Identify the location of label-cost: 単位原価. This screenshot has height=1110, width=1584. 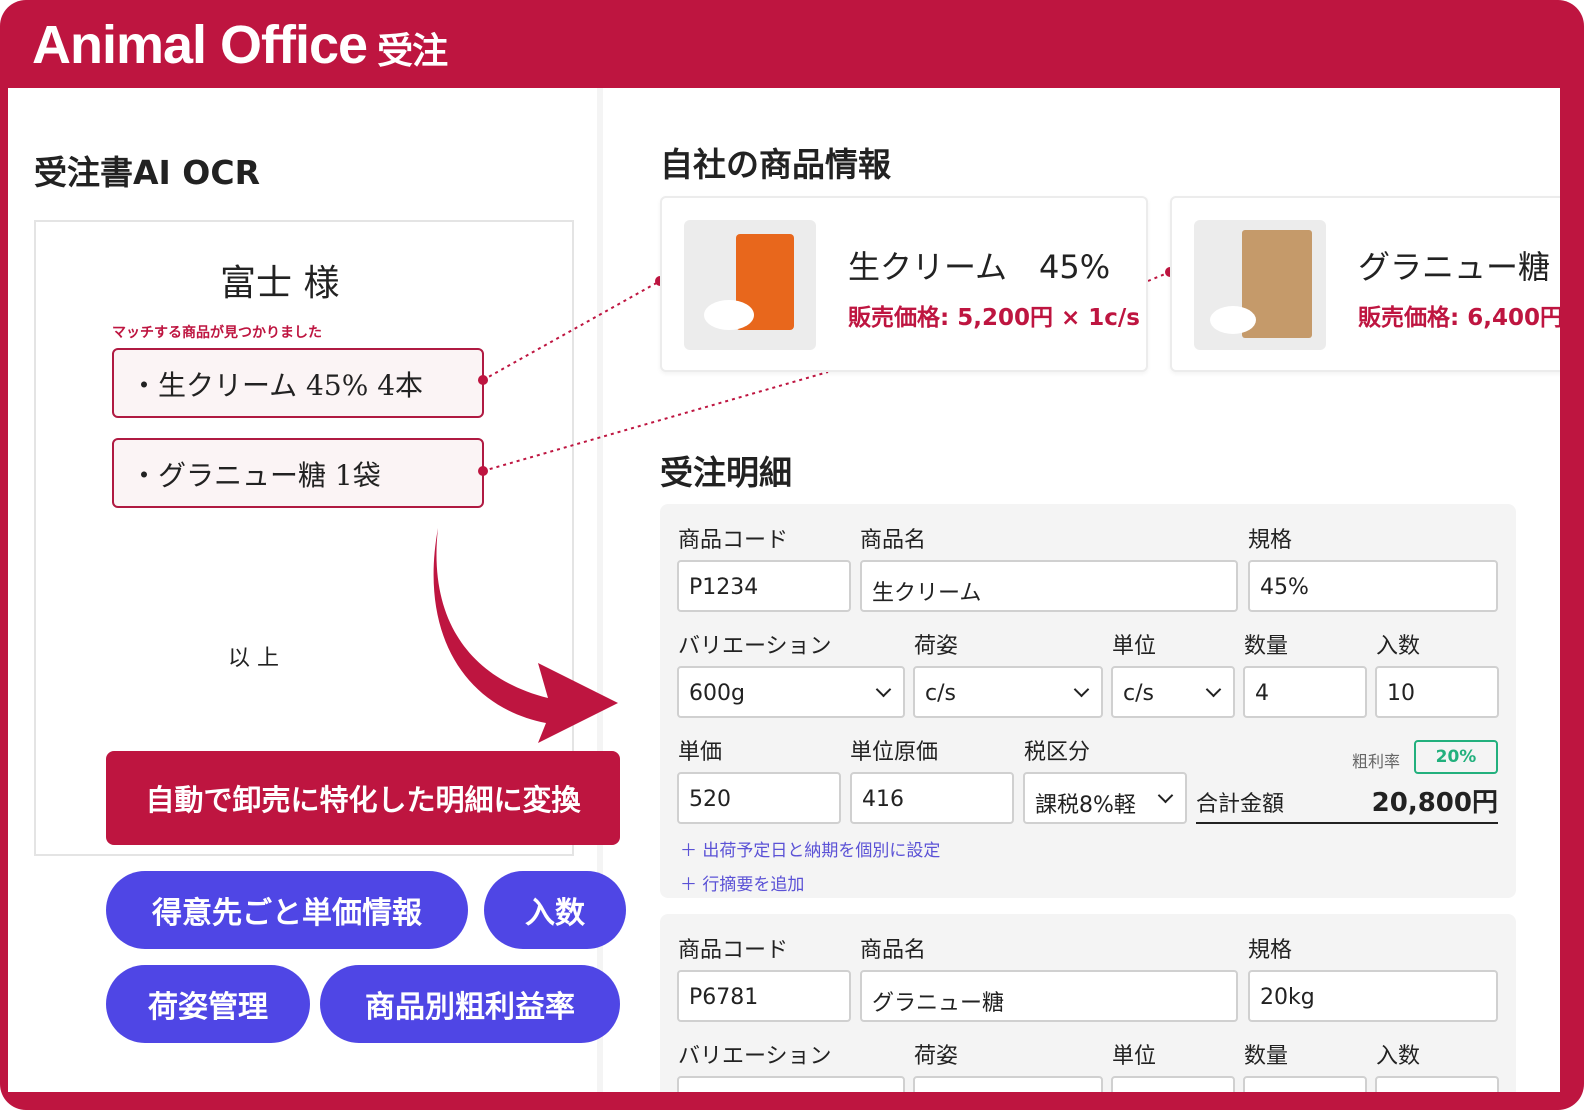
(894, 752).